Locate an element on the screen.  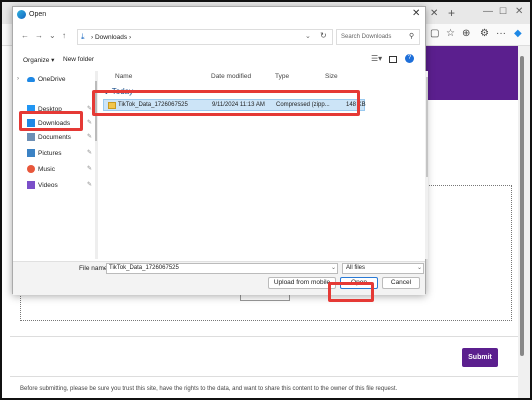
nav-item-label: Documents is located at coordinates (54, 137).